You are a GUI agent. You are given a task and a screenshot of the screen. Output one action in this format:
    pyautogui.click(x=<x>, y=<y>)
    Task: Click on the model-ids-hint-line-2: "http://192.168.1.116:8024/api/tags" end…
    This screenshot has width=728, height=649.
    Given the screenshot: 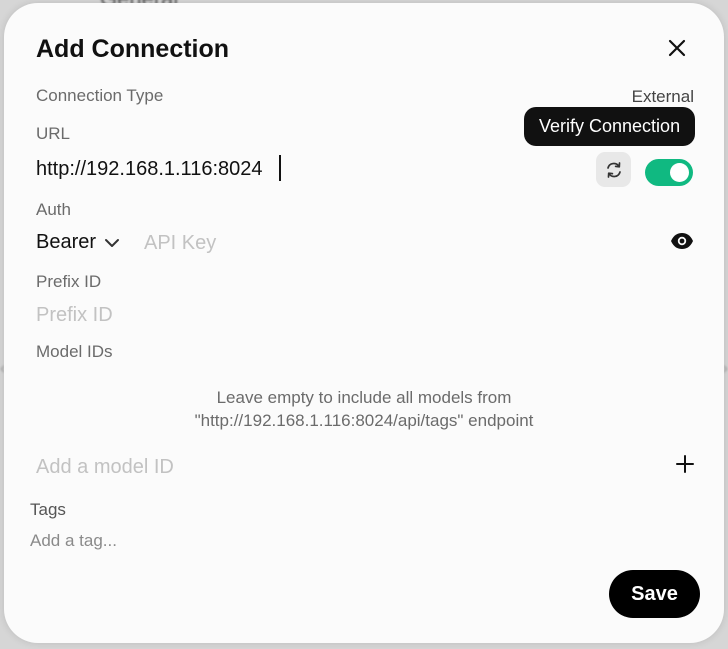 What is the action you would take?
    pyautogui.click(x=364, y=420)
    